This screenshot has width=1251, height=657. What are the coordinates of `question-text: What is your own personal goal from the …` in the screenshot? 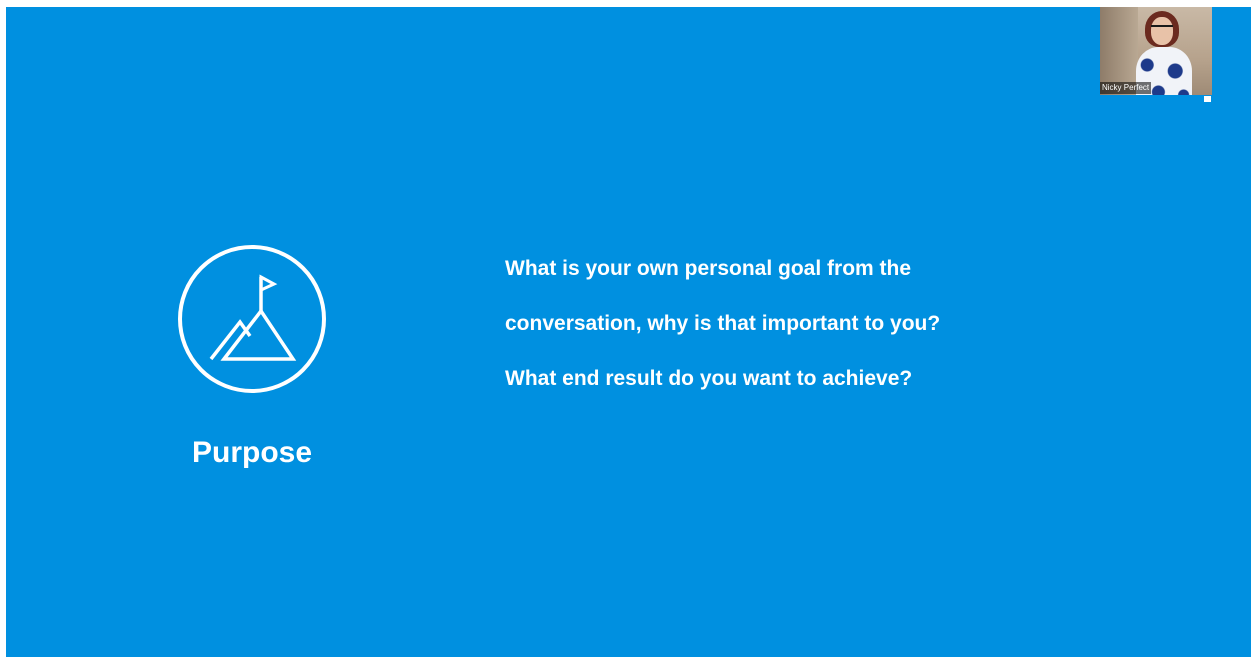 It's located at (785, 337).